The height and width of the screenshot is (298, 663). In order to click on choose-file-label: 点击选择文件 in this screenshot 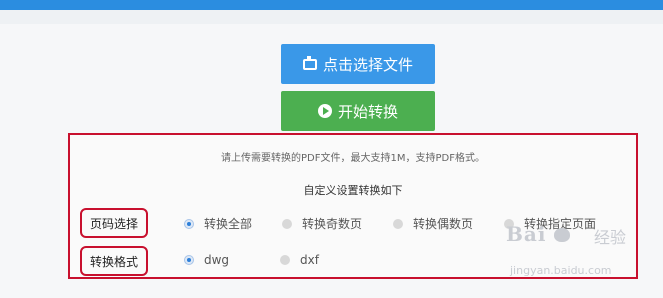, I will do `click(367, 64)`.